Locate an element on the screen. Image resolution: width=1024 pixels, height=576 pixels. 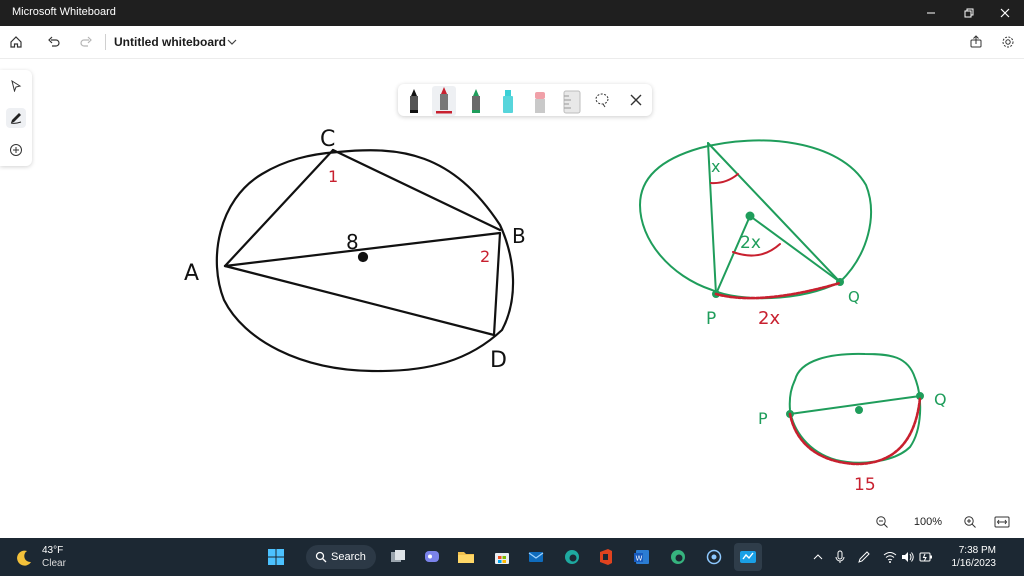
show-hidden-icons-button is located at coordinates (818, 557).